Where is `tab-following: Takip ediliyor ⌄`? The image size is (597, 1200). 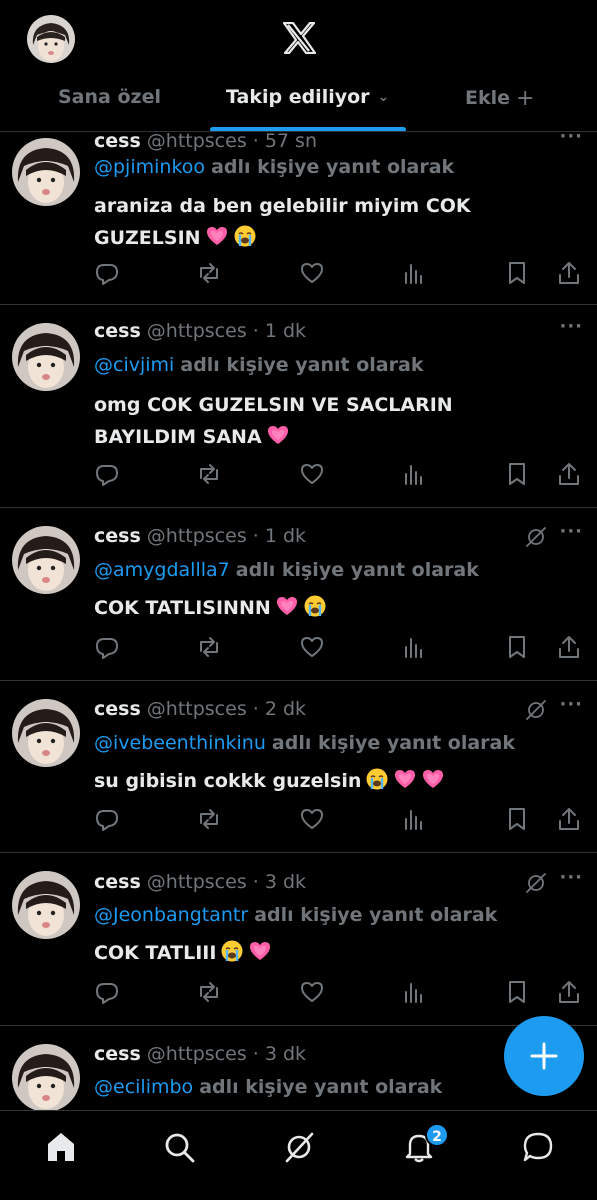 tab-following: Takip ediliyor ⌄ is located at coordinates (307, 97).